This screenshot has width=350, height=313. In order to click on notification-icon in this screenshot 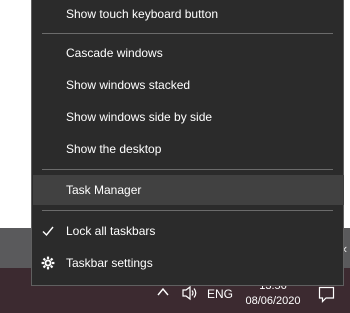, I will do `click(326, 294)`.